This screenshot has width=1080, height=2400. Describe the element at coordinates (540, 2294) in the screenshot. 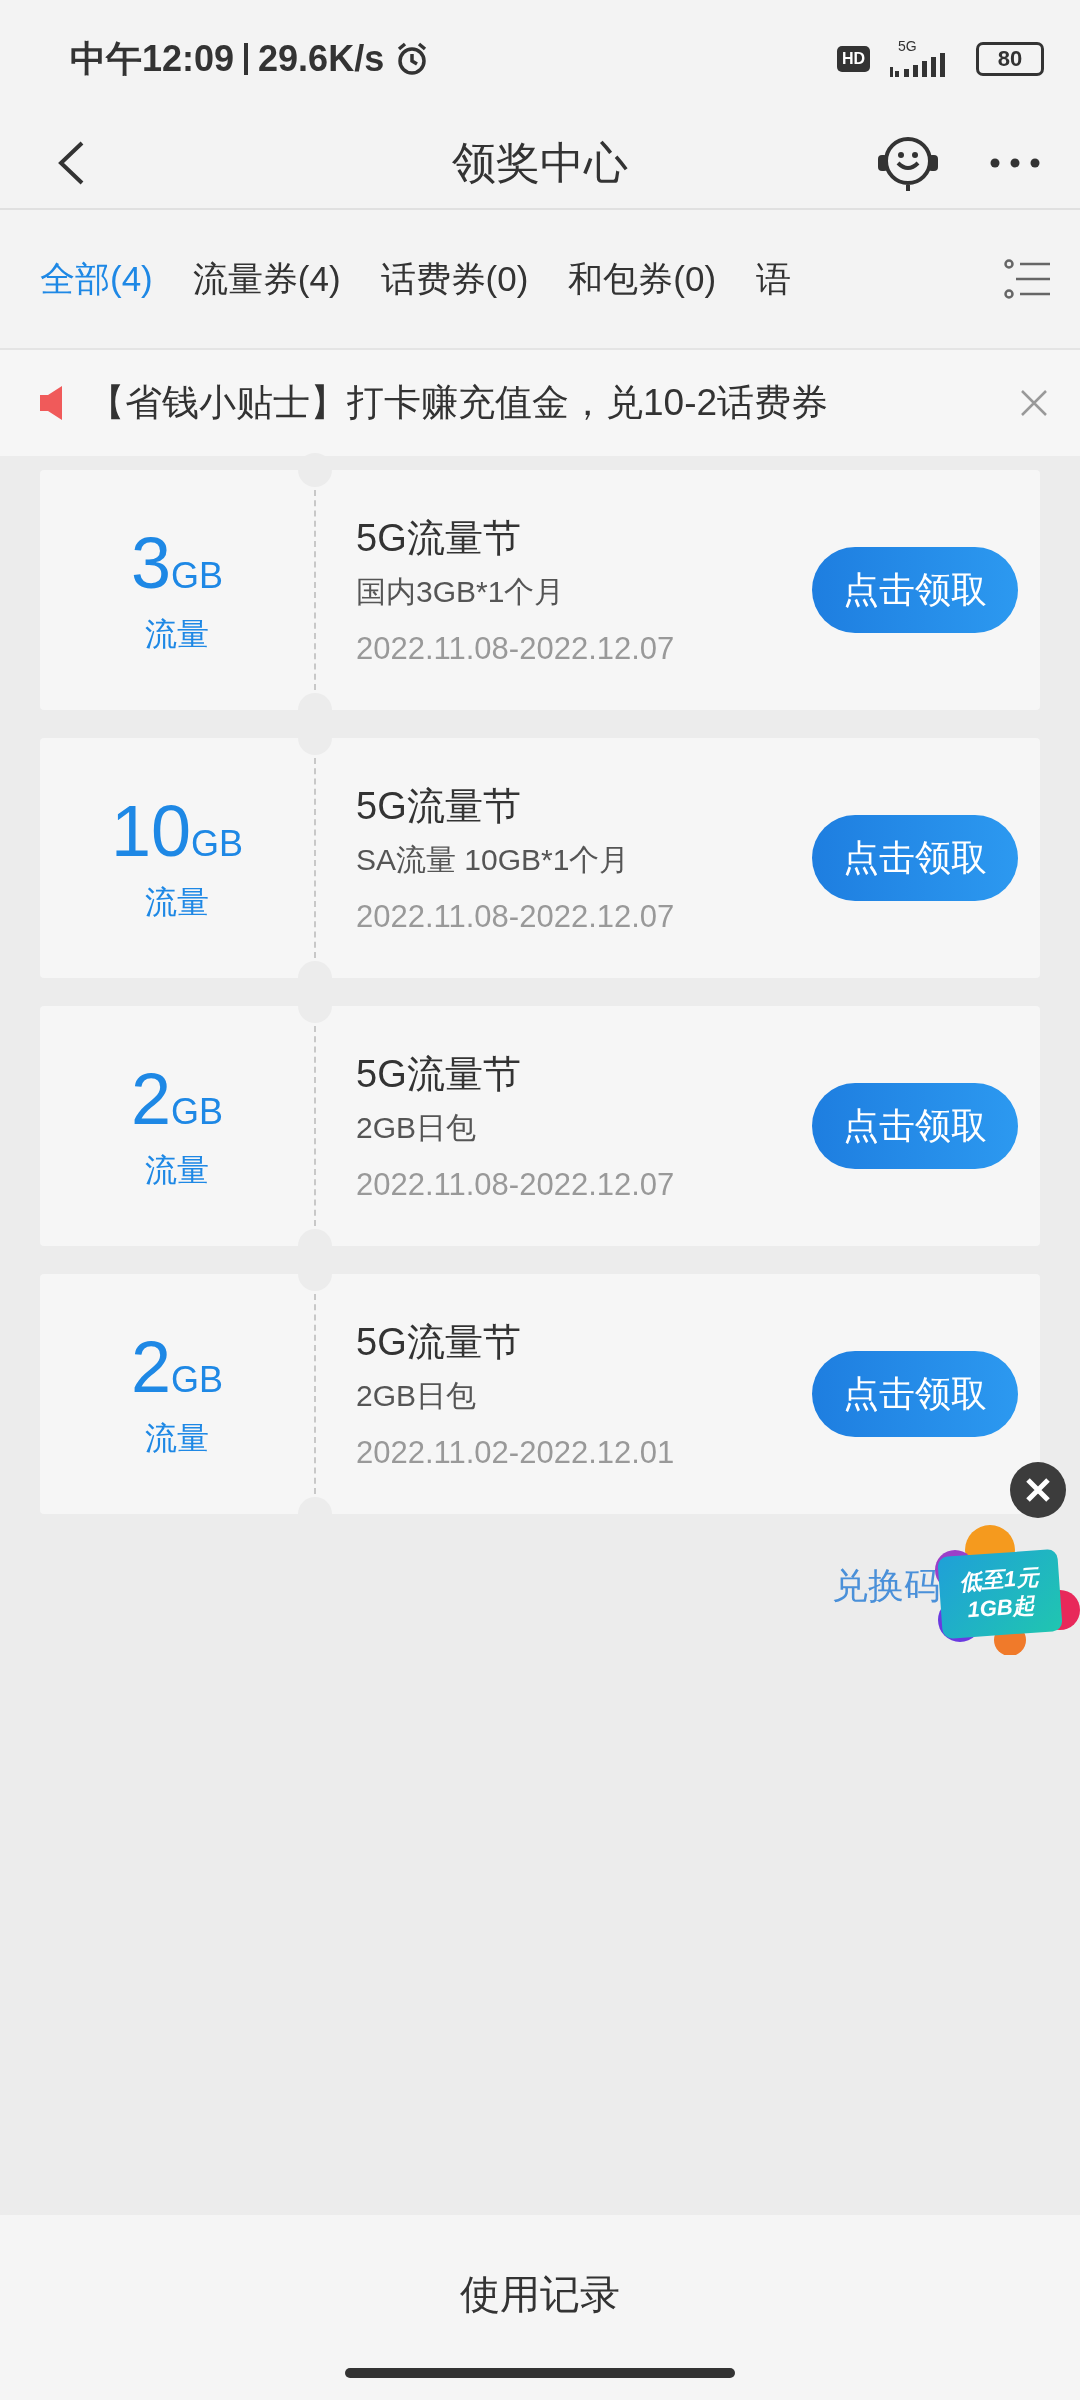

I see `usage-history-link: 使用记录` at that location.